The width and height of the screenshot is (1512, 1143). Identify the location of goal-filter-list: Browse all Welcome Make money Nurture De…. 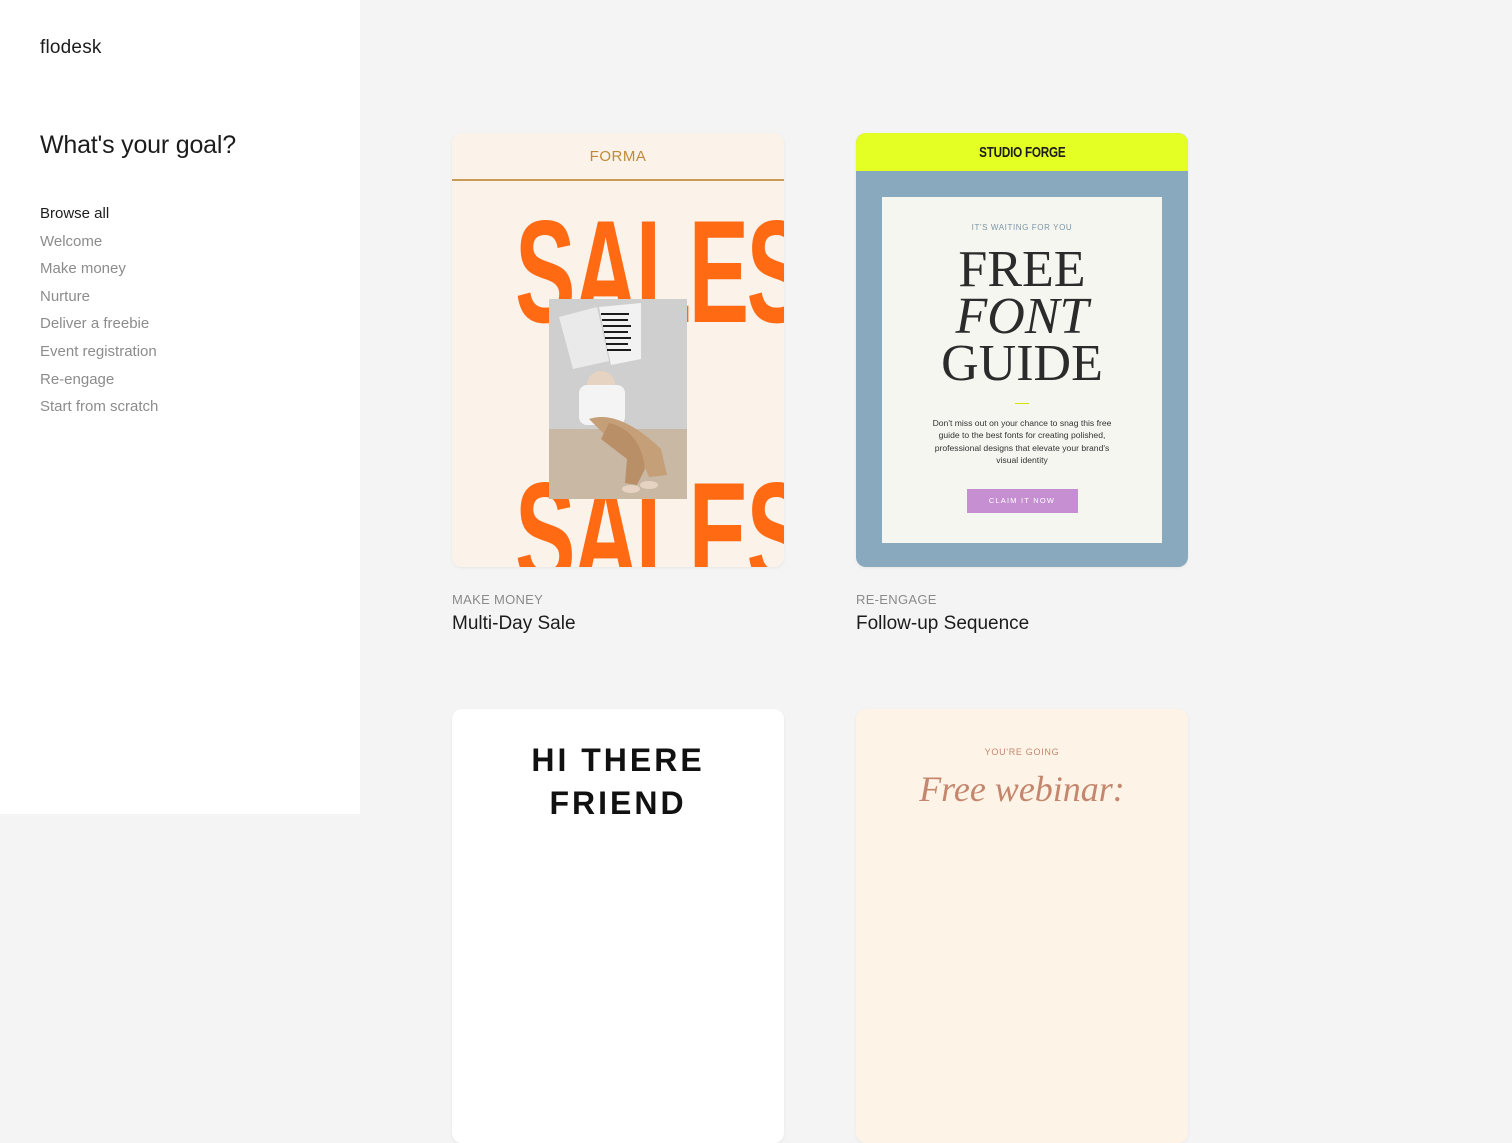
(99, 310).